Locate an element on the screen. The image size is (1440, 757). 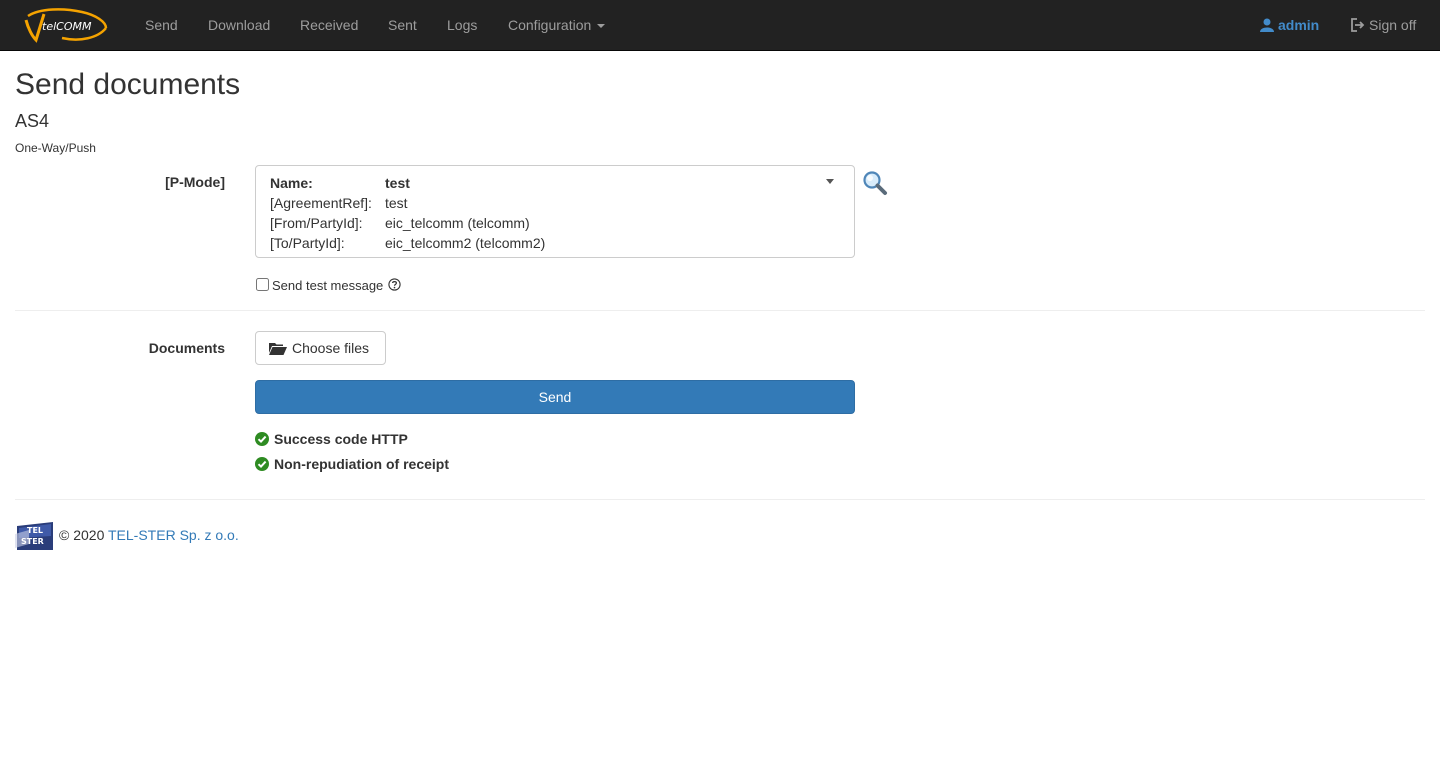
caret-down-icon is located at coordinates (601, 26).